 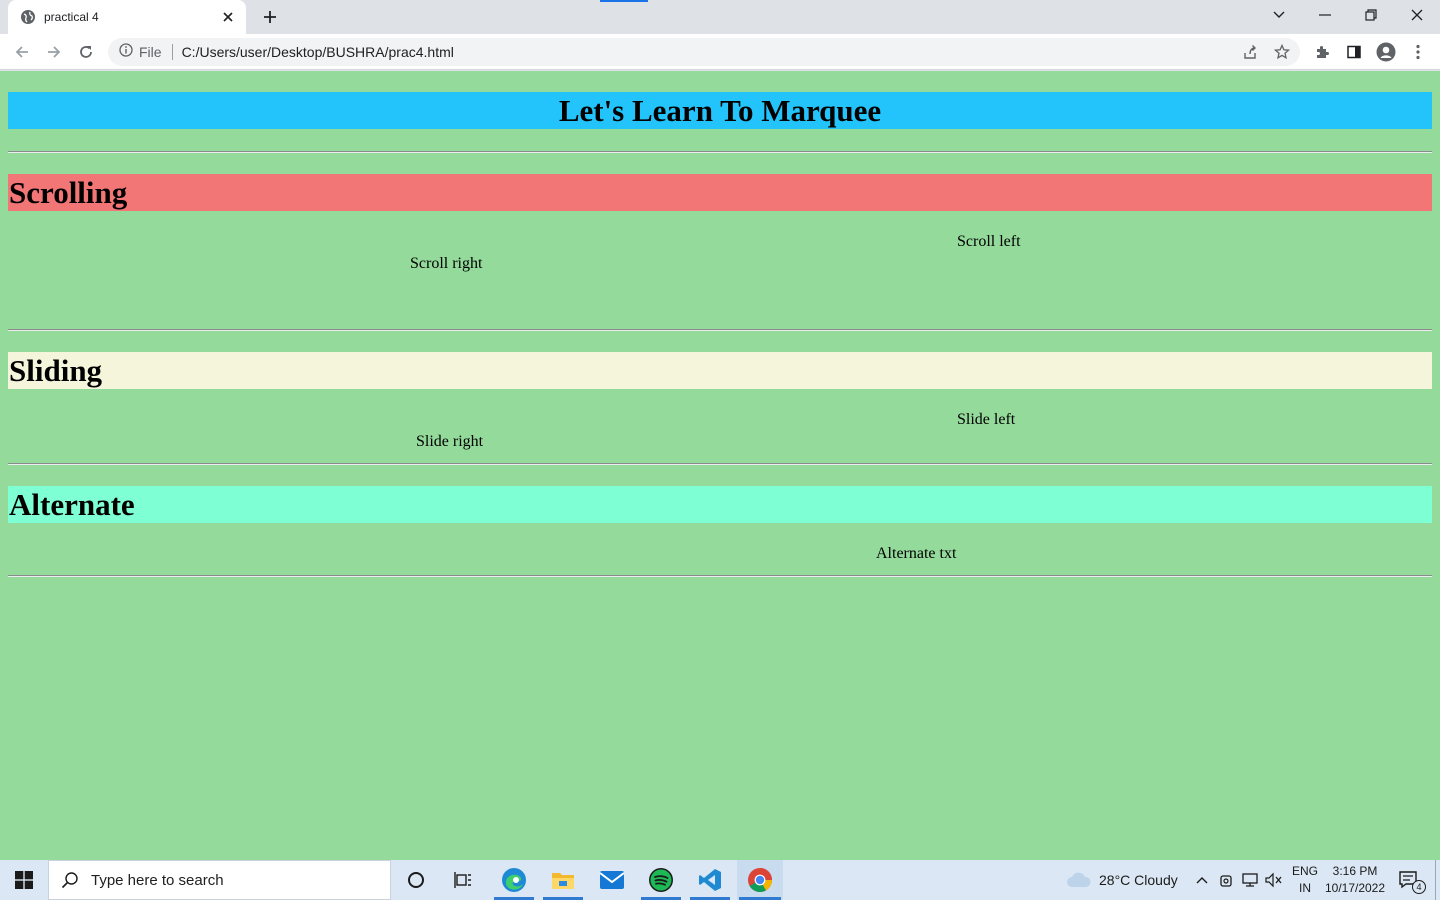 What do you see at coordinates (1355, 888) in the screenshot?
I see `clock-date: 10/17/2022` at bounding box center [1355, 888].